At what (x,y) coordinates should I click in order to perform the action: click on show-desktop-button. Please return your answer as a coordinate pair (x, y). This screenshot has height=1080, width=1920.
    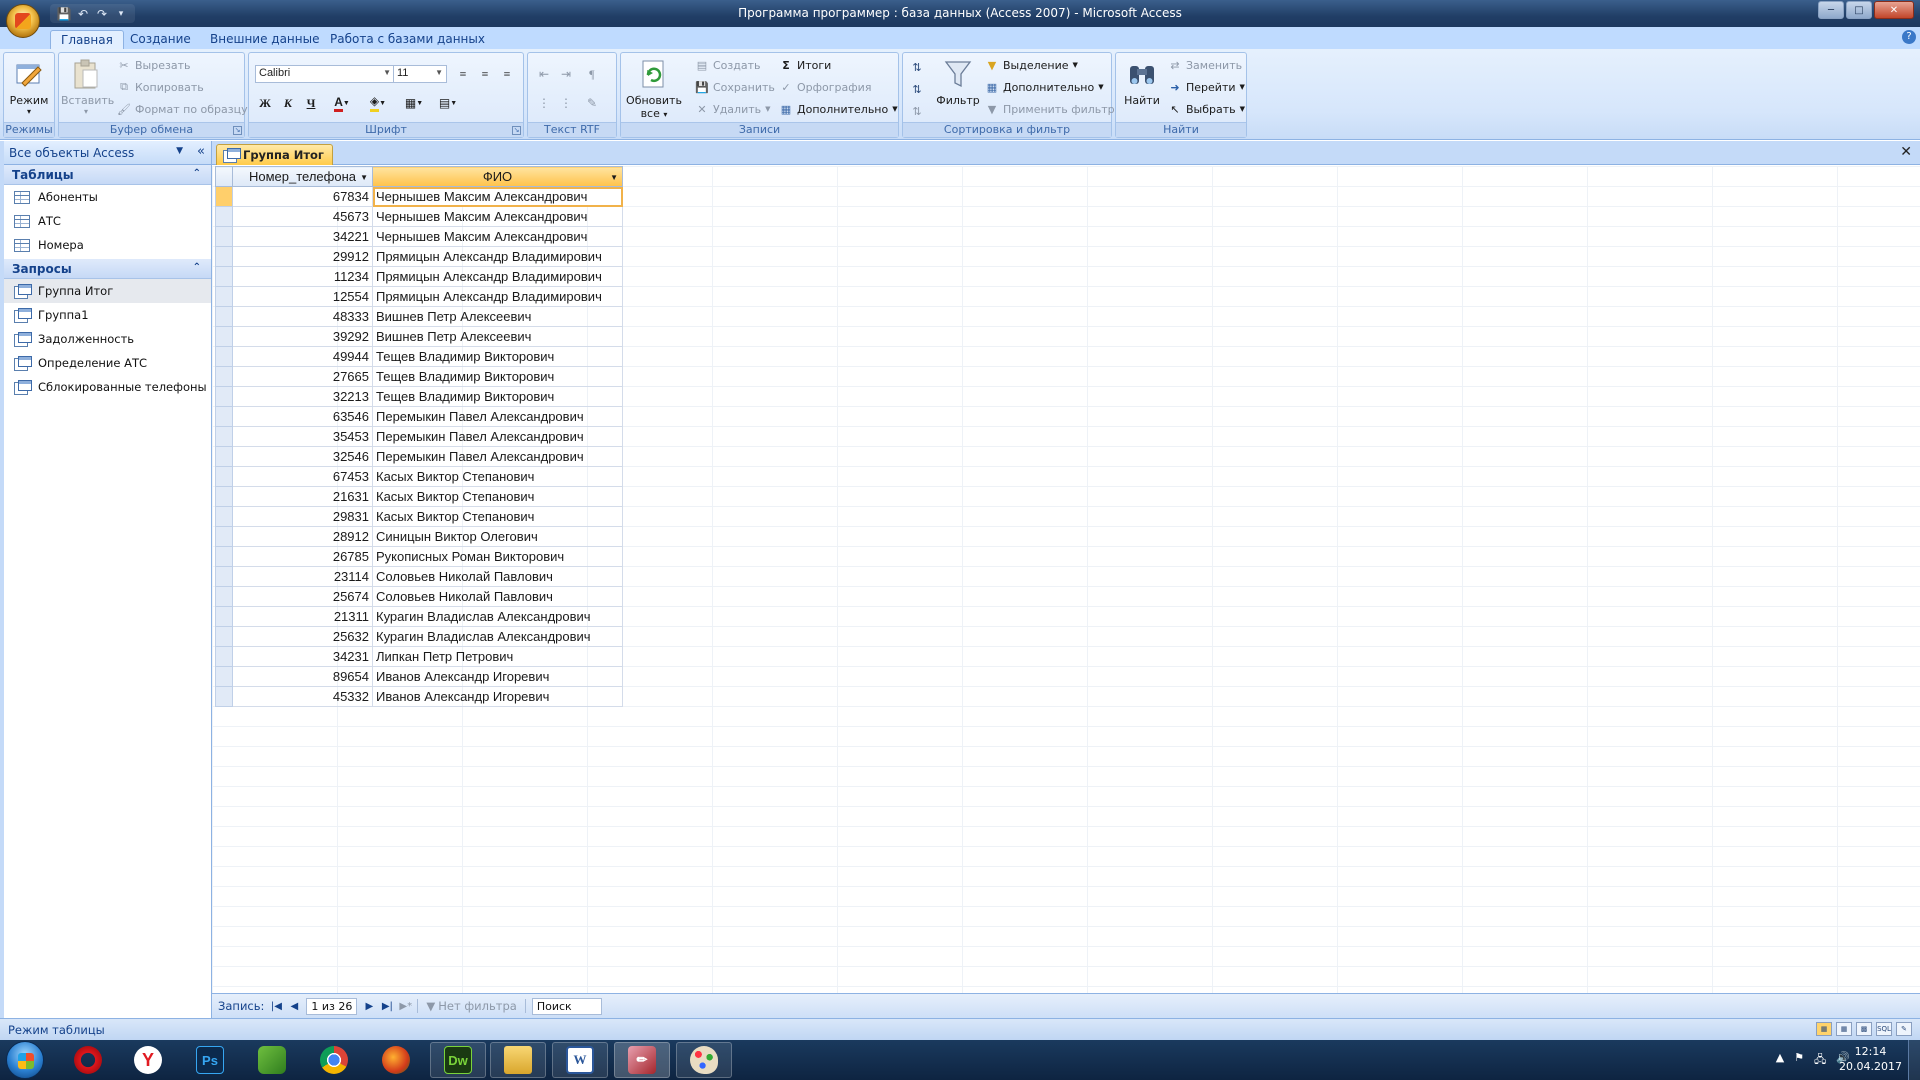
    Looking at the image, I should click on (1914, 1060).